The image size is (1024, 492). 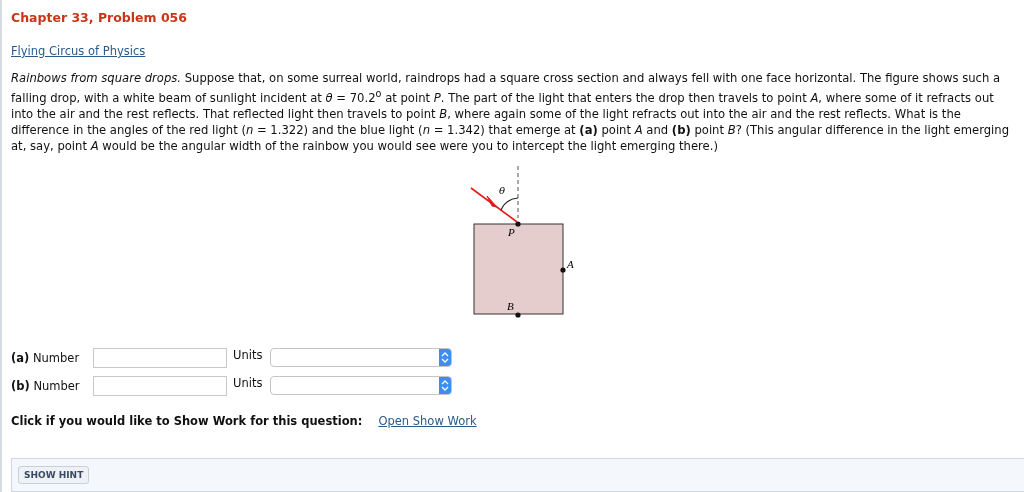 What do you see at coordinates (99, 17) in the screenshot?
I see `problem-heading: Chapter 33, Problem 056` at bounding box center [99, 17].